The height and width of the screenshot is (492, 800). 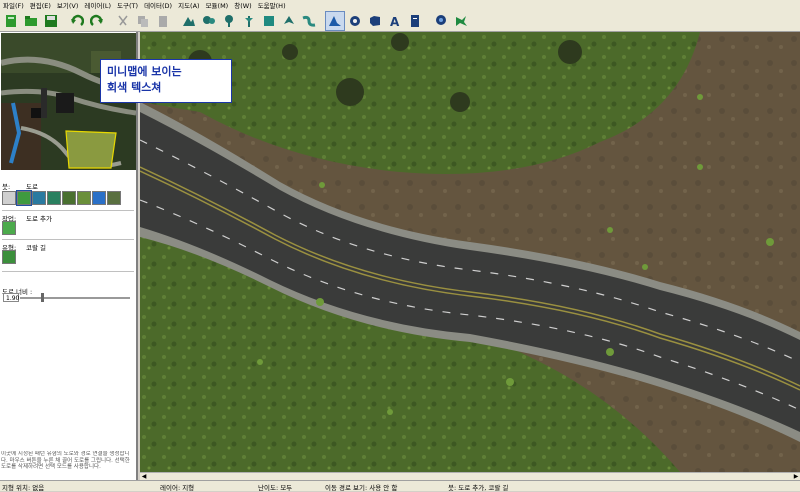 I want to click on menu-window: 창(W), so click(x=242, y=5).